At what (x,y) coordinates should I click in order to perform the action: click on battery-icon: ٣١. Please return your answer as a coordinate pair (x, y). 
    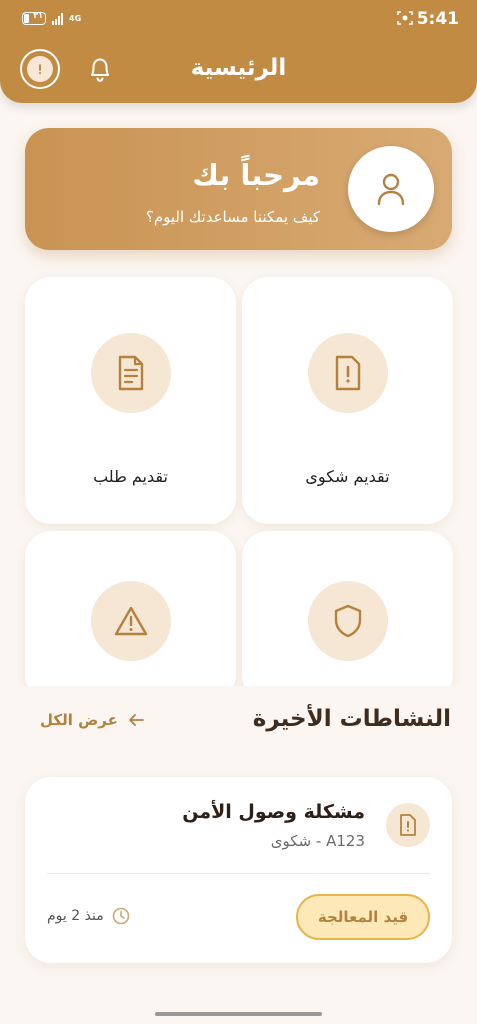
    Looking at the image, I should click on (34, 18).